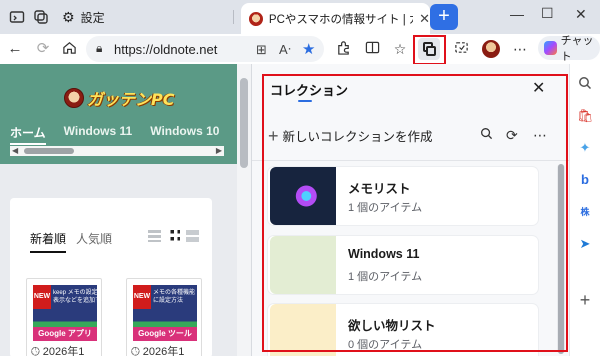  What do you see at coordinates (17, 17) in the screenshot?
I see `tab-actions-icon` at bounding box center [17, 17].